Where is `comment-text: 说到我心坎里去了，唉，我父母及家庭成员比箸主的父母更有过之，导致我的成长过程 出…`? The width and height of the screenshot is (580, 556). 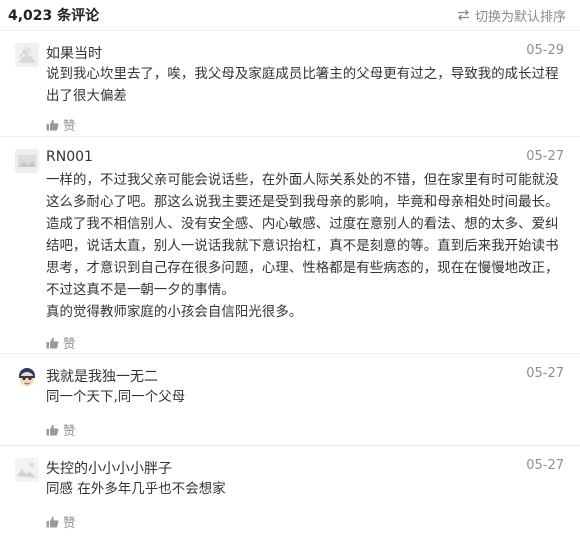 comment-text: 说到我心坎里去了，唉，我父母及家庭成员比箸主的父母更有过之，导致我的成长过程 出… is located at coordinates (306, 86).